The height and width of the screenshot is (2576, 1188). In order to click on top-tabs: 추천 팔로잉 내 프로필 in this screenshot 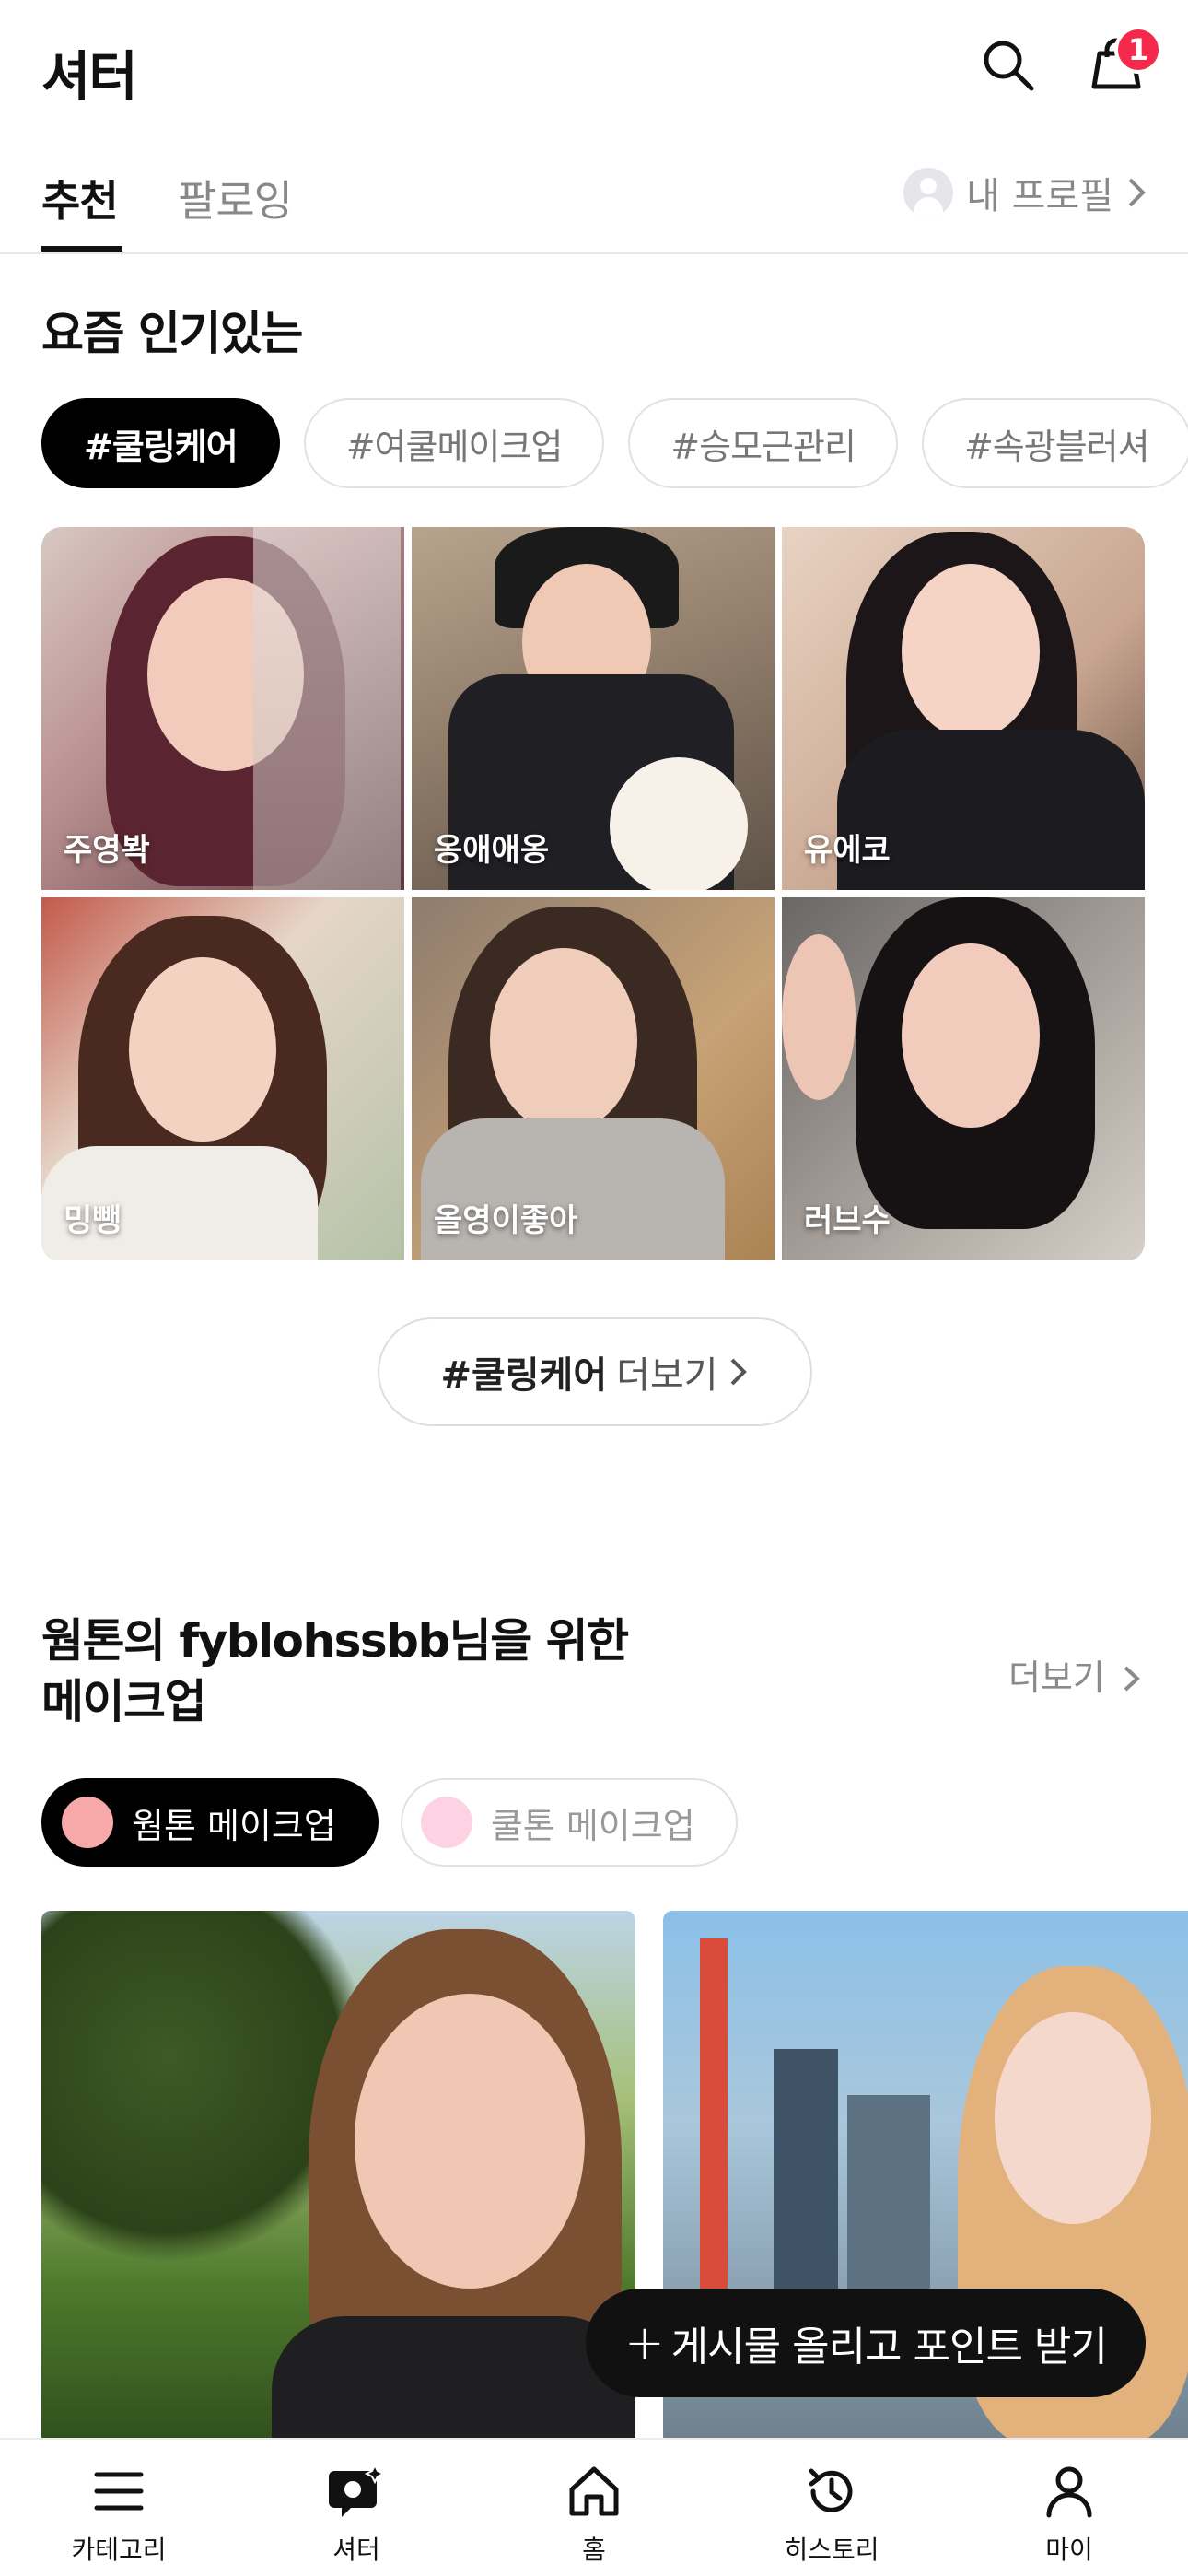, I will do `click(594, 200)`.